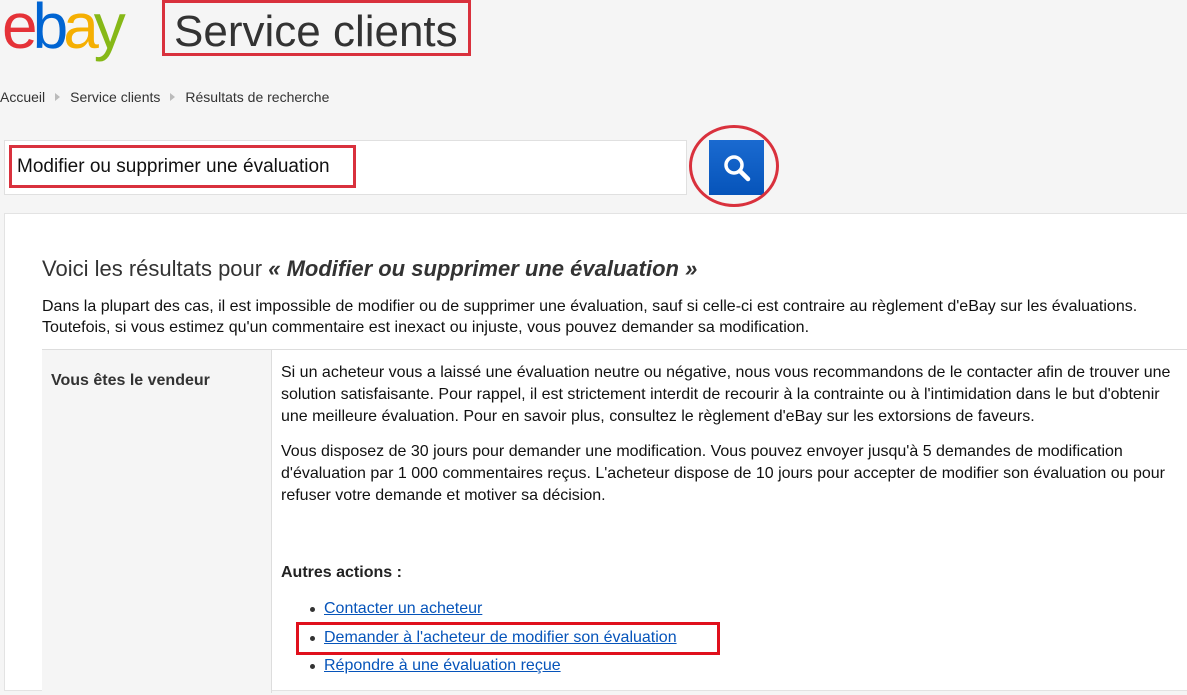  What do you see at coordinates (50, 31) in the screenshot?
I see `logo-letter-b: b` at bounding box center [50, 31].